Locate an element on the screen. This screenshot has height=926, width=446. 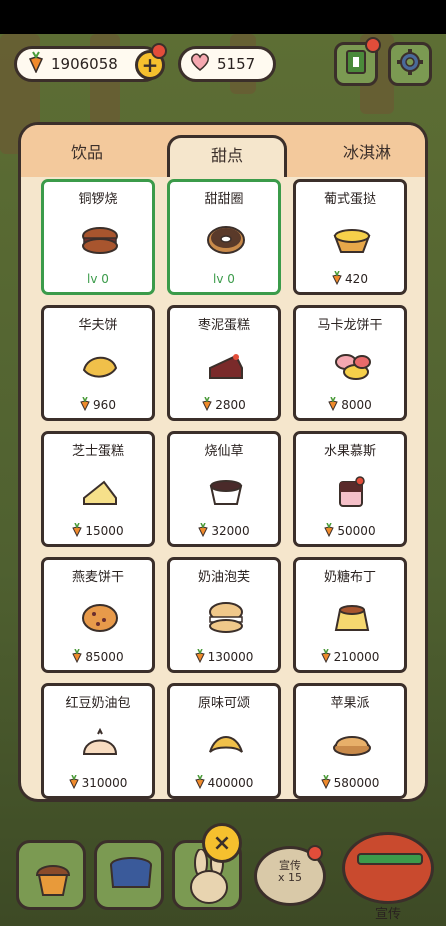
heart-icon is located at coordinates (200, 64).